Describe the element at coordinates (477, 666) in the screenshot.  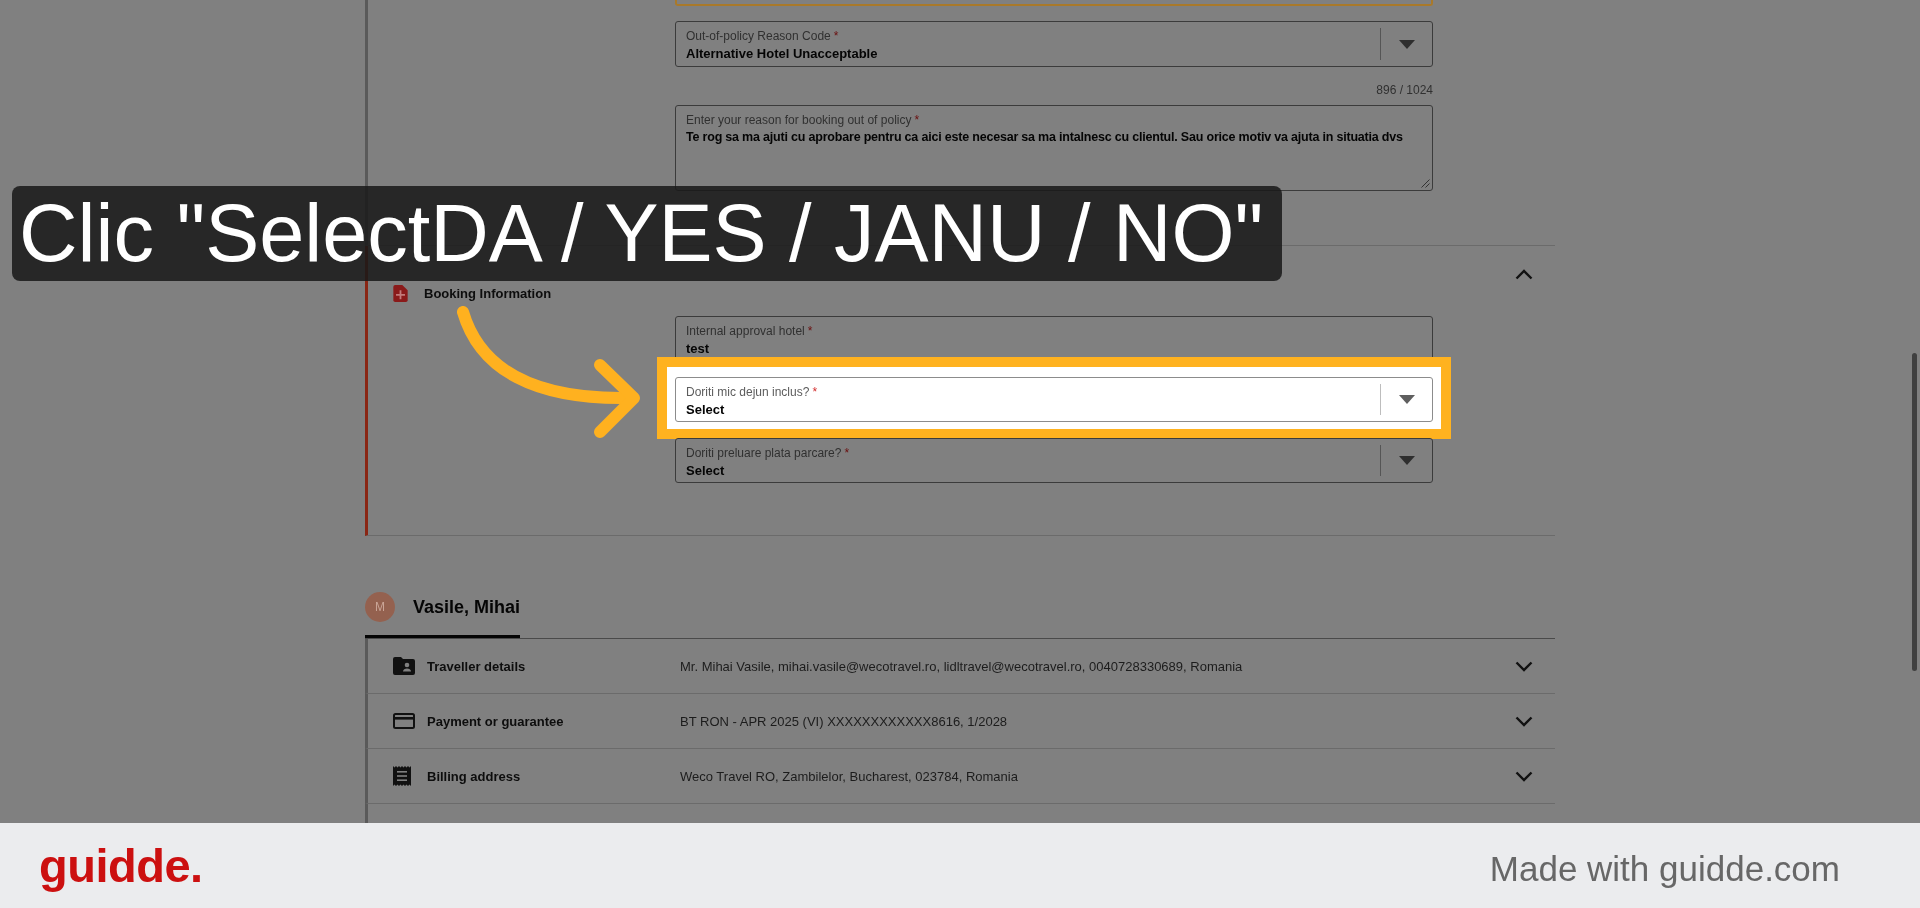
I see `row-label: Traveller details` at that location.